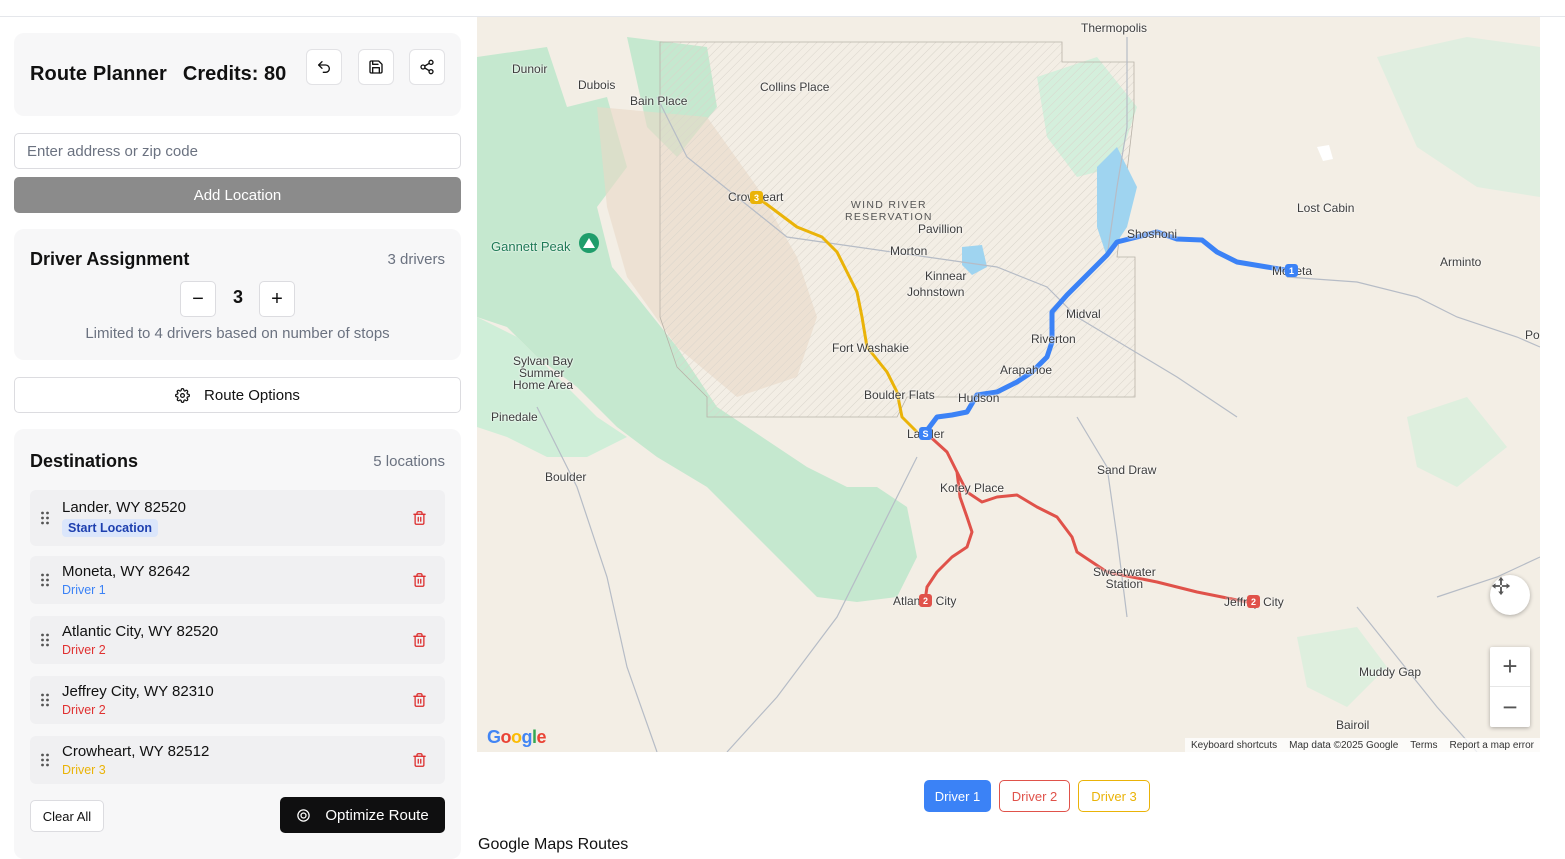 The image size is (1565, 859). I want to click on map-label: Boulder, so click(566, 477).